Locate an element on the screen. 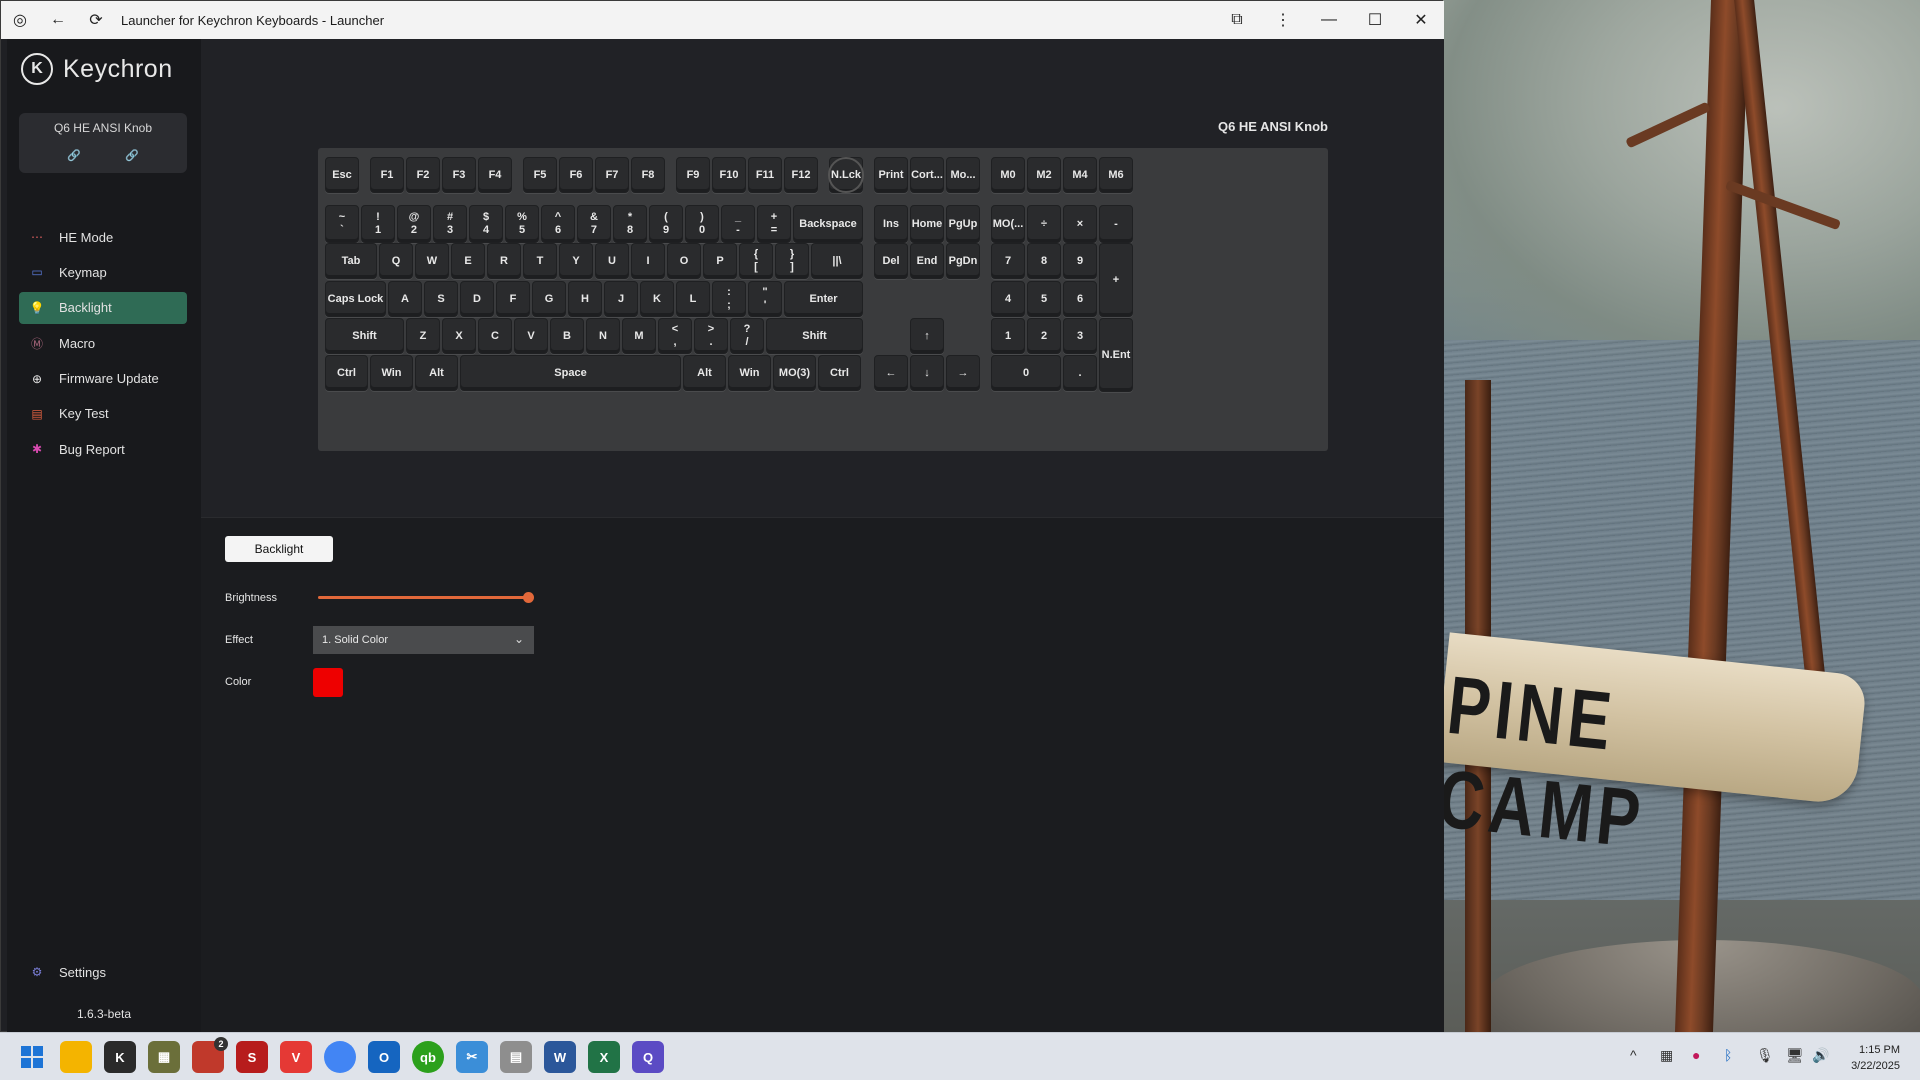  key-2: 2 is located at coordinates (1044, 336).